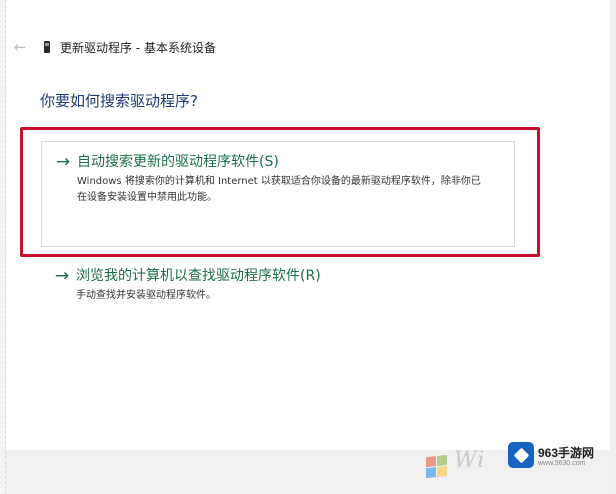 This screenshot has width=616, height=494. What do you see at coordinates (562, 463) in the screenshot?
I see `site-url: www.9630.com` at bounding box center [562, 463].